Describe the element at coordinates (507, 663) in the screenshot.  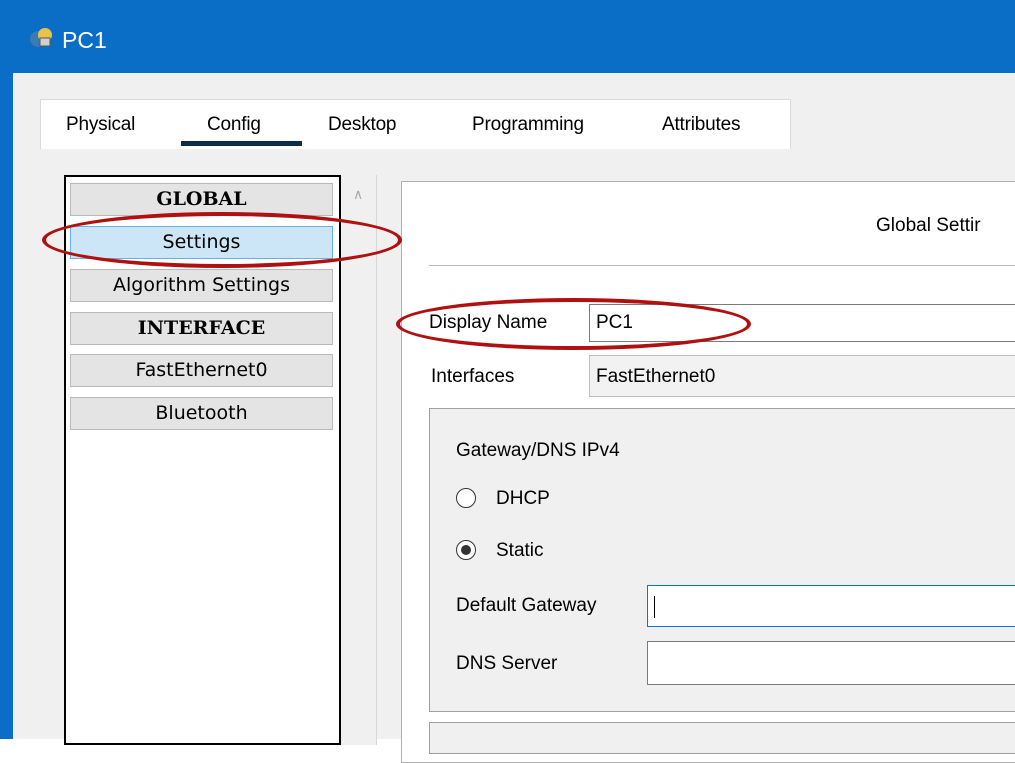
I see `dns-server-label: DNS Server` at that location.